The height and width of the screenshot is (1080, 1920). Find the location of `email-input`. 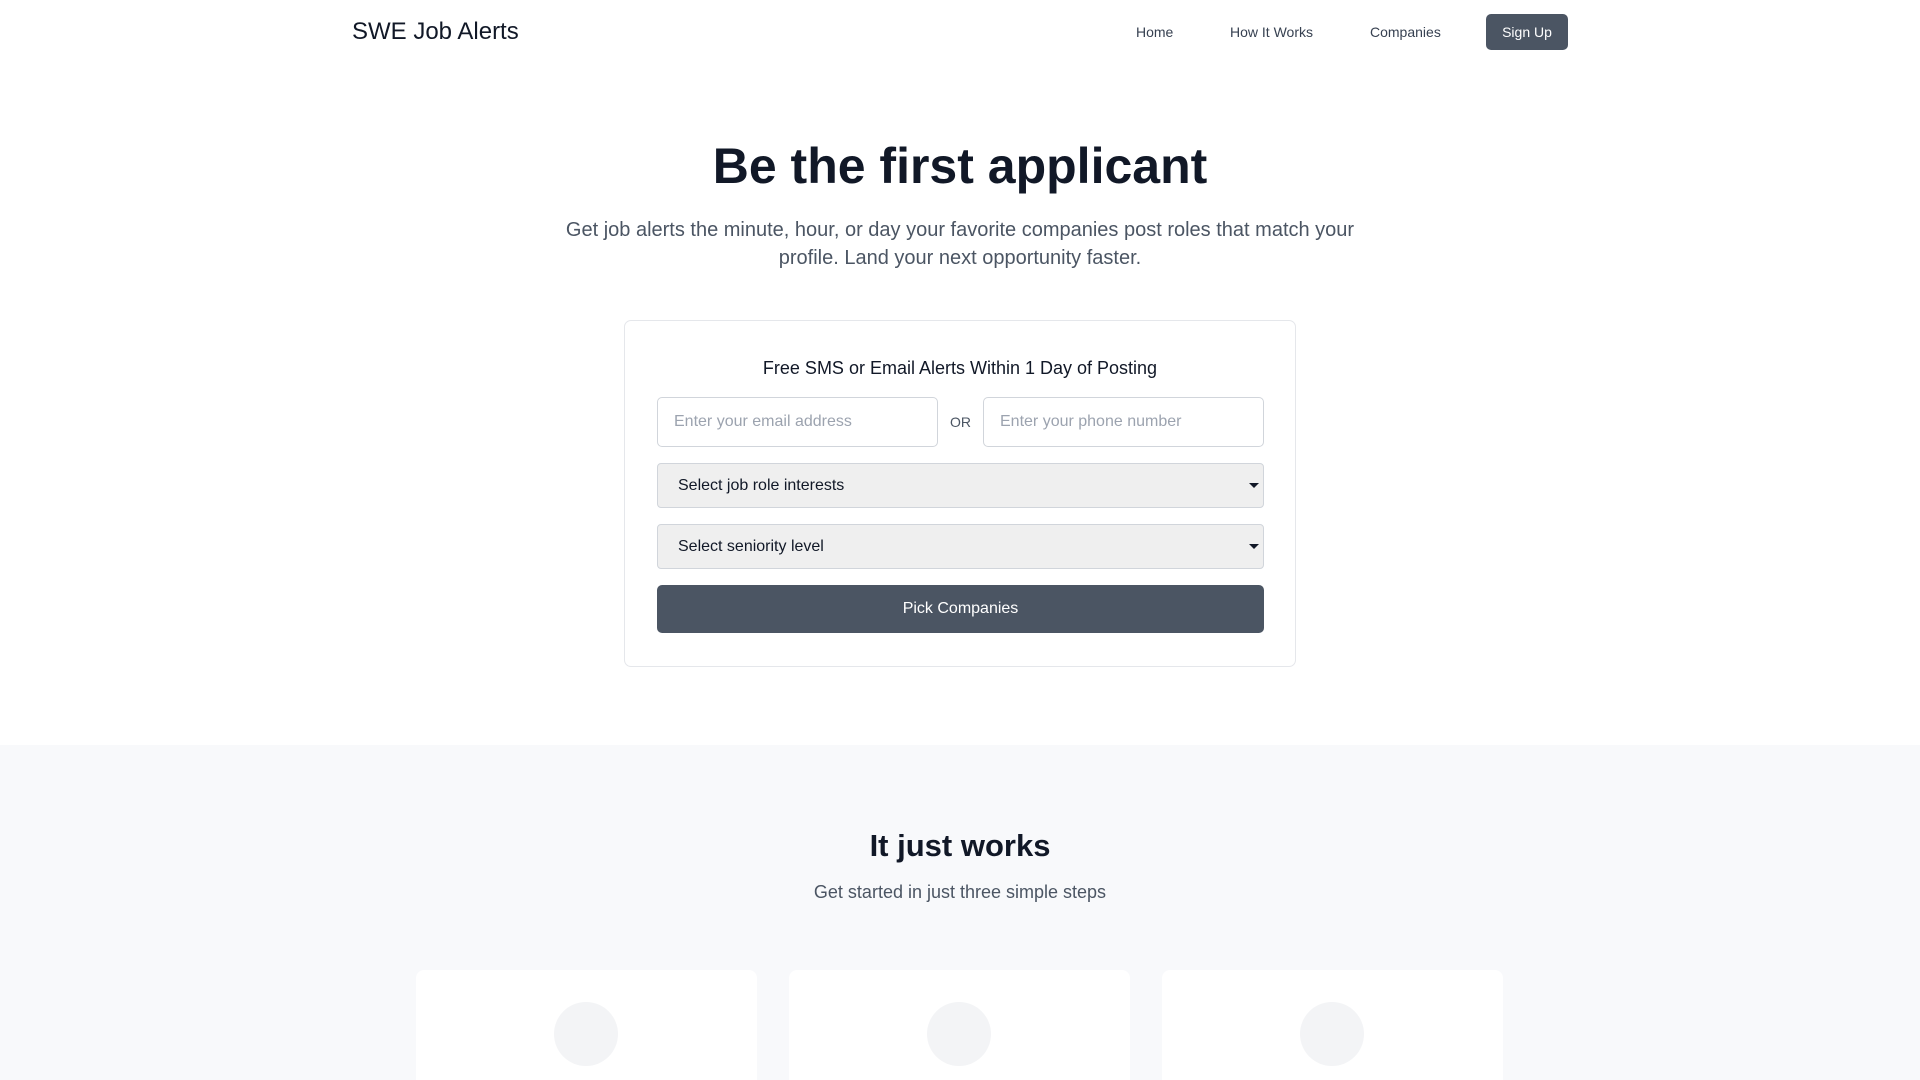

email-input is located at coordinates (797, 422).